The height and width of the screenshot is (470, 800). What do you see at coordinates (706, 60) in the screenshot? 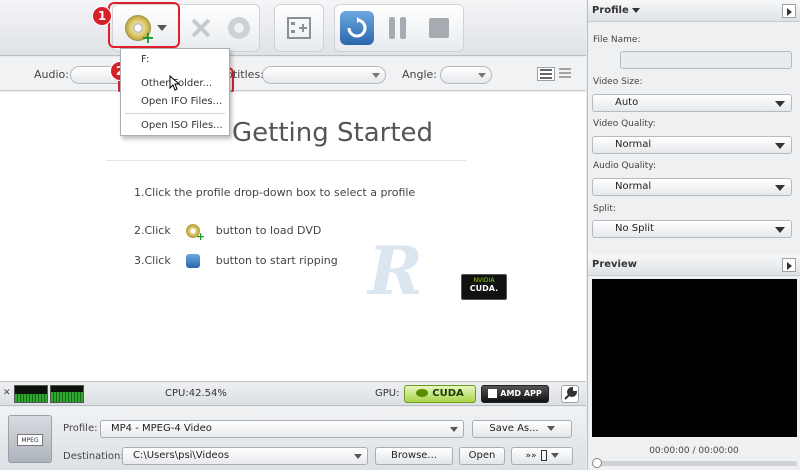
I see `file-name-input` at bounding box center [706, 60].